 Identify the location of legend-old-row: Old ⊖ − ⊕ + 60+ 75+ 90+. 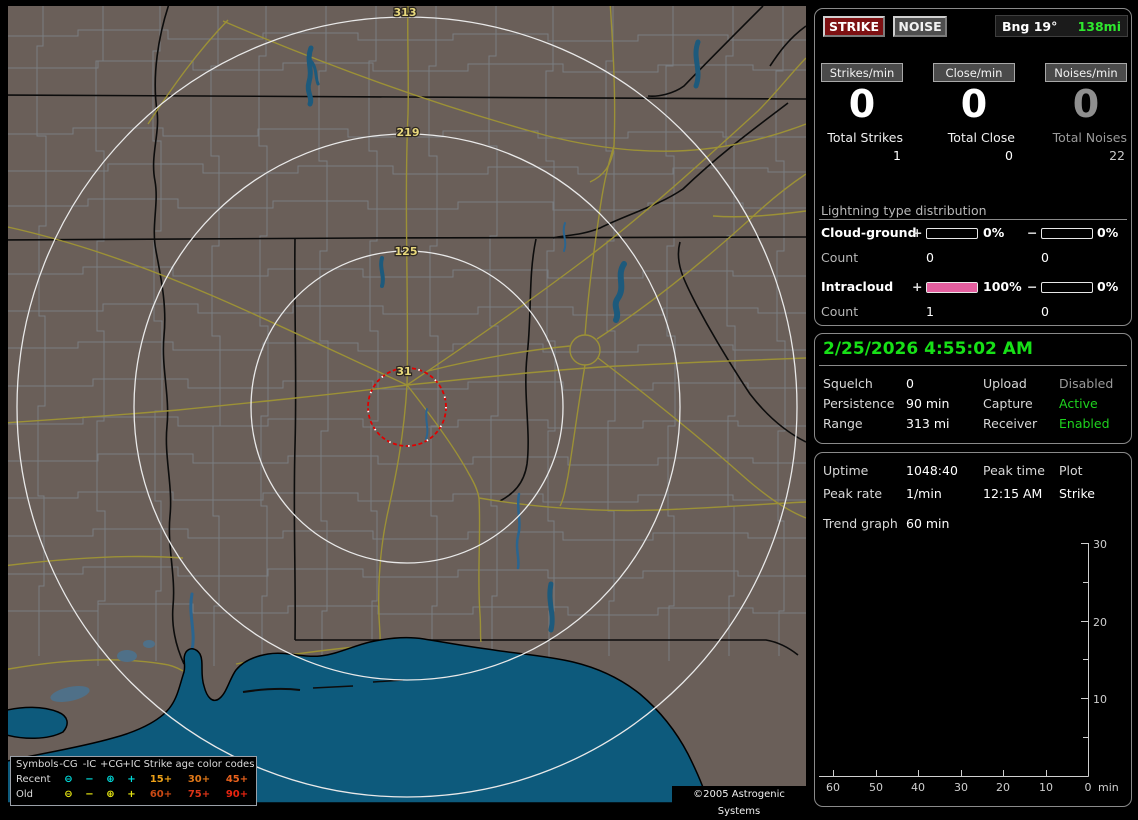
(133, 794).